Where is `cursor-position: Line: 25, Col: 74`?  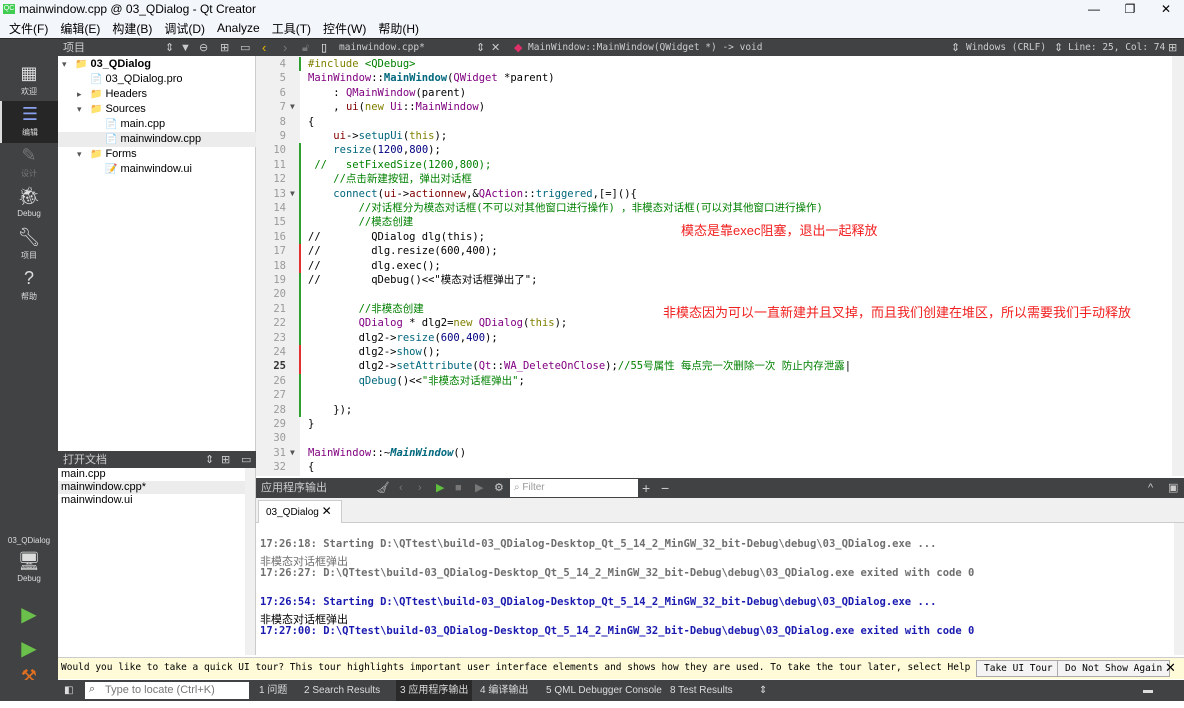
cursor-position: Line: 25, Col: 74 is located at coordinates (1116, 48).